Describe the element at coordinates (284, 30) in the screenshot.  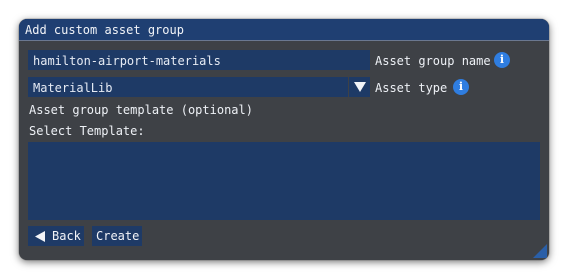
I see `dialog-titlebar: Add custom asset group` at that location.